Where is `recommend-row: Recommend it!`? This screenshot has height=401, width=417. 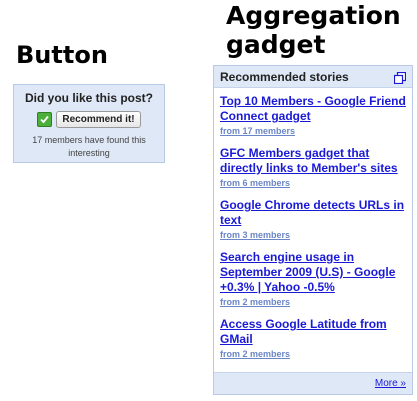
recommend-row: Recommend it! is located at coordinates (89, 119).